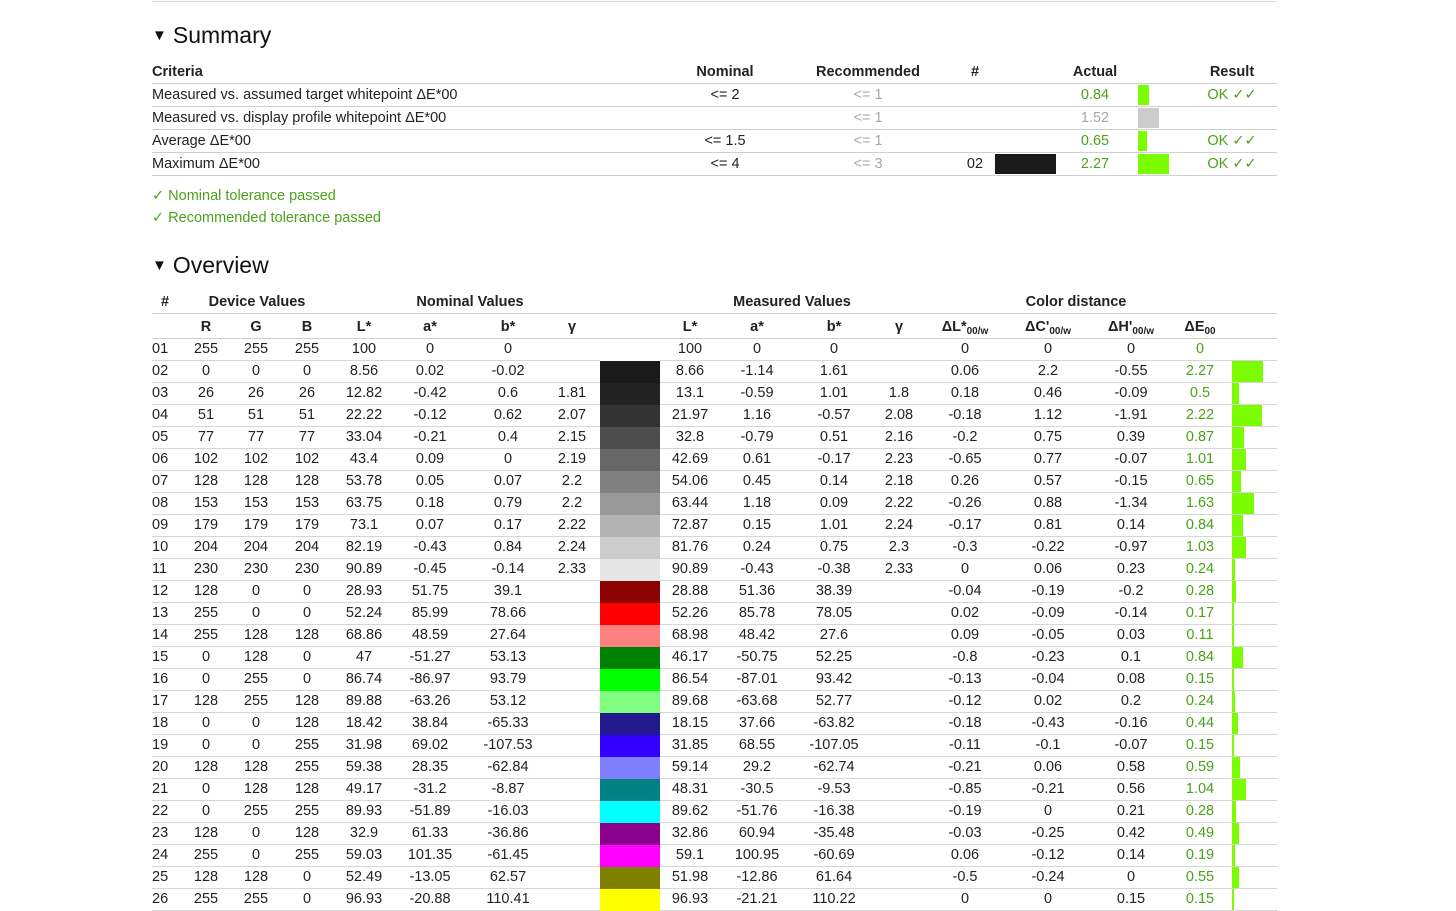 Image resolution: width=1456 pixels, height=911 pixels. I want to click on measured-a-cell: -63.68, so click(757, 701).